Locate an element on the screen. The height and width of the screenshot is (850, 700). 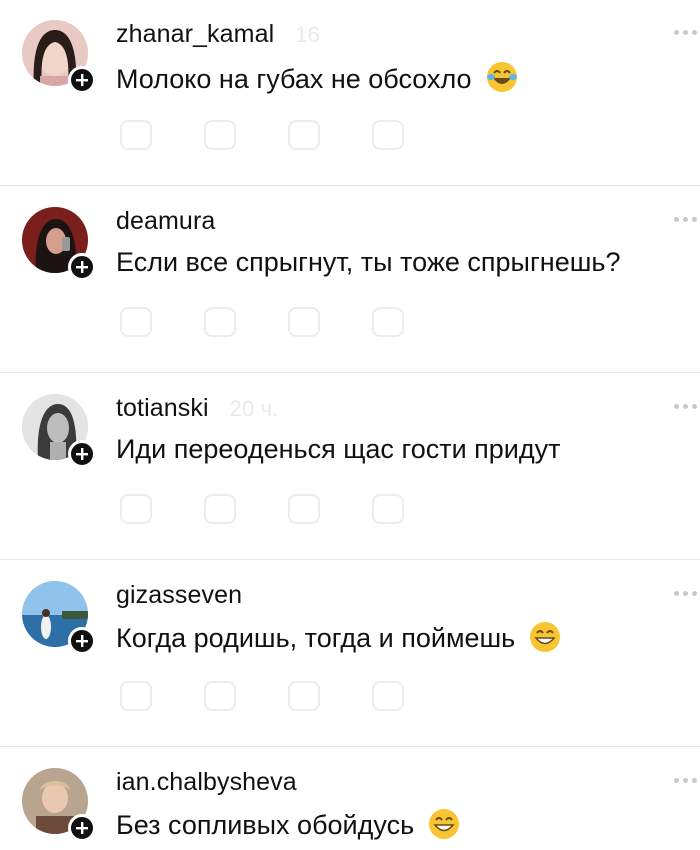
comment-text: Иди переоденься щас гости придут is located at coordinates (338, 449).